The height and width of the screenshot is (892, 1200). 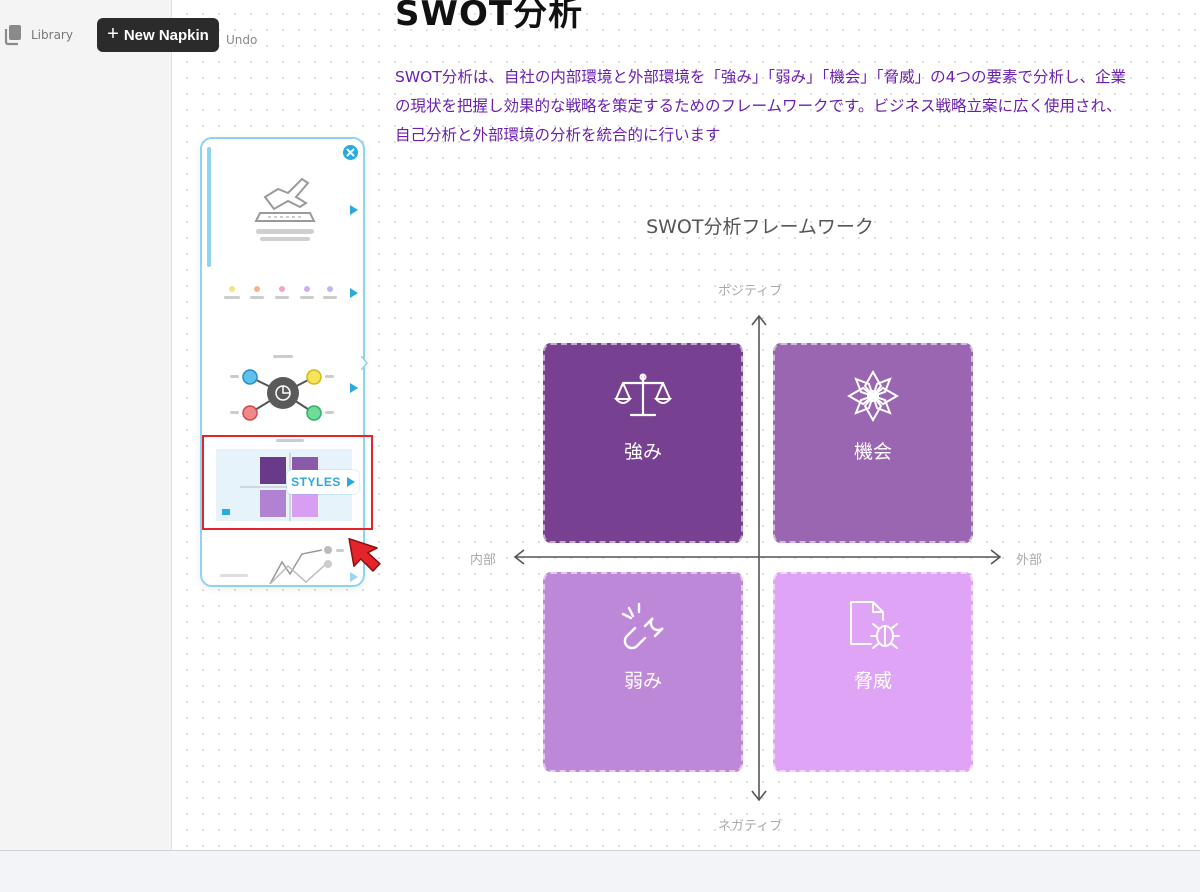 What do you see at coordinates (600, 871) in the screenshot?
I see `bottom-bar` at bounding box center [600, 871].